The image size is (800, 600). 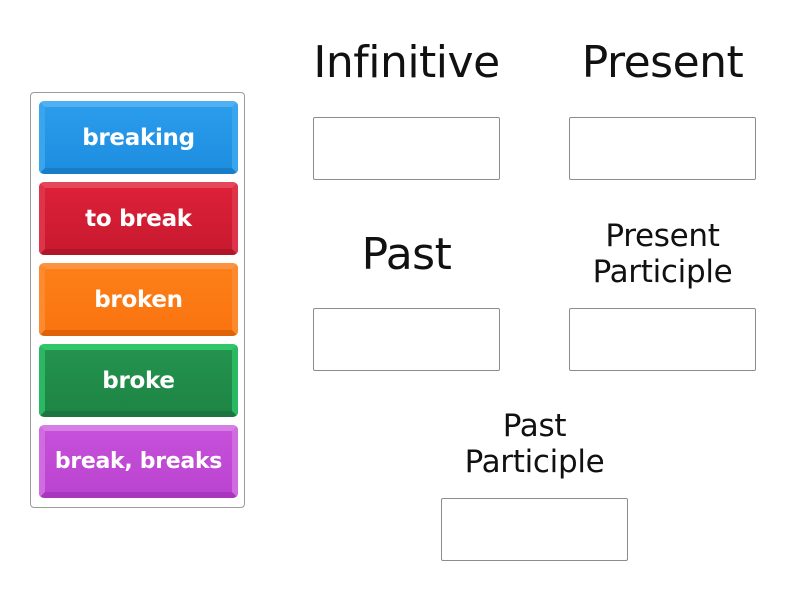 I want to click on heading-present-participle: Present Participle, so click(x=662, y=254).